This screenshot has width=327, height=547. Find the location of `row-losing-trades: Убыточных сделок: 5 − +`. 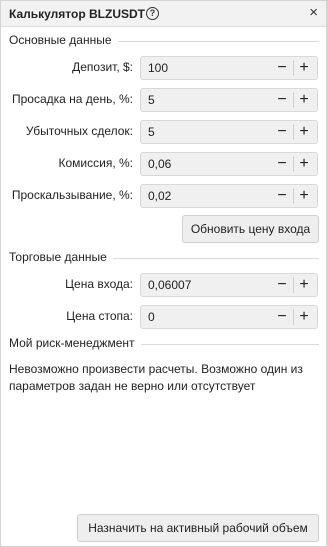

row-losing-trades: Убыточных сделок: 5 − + is located at coordinates (163, 132).